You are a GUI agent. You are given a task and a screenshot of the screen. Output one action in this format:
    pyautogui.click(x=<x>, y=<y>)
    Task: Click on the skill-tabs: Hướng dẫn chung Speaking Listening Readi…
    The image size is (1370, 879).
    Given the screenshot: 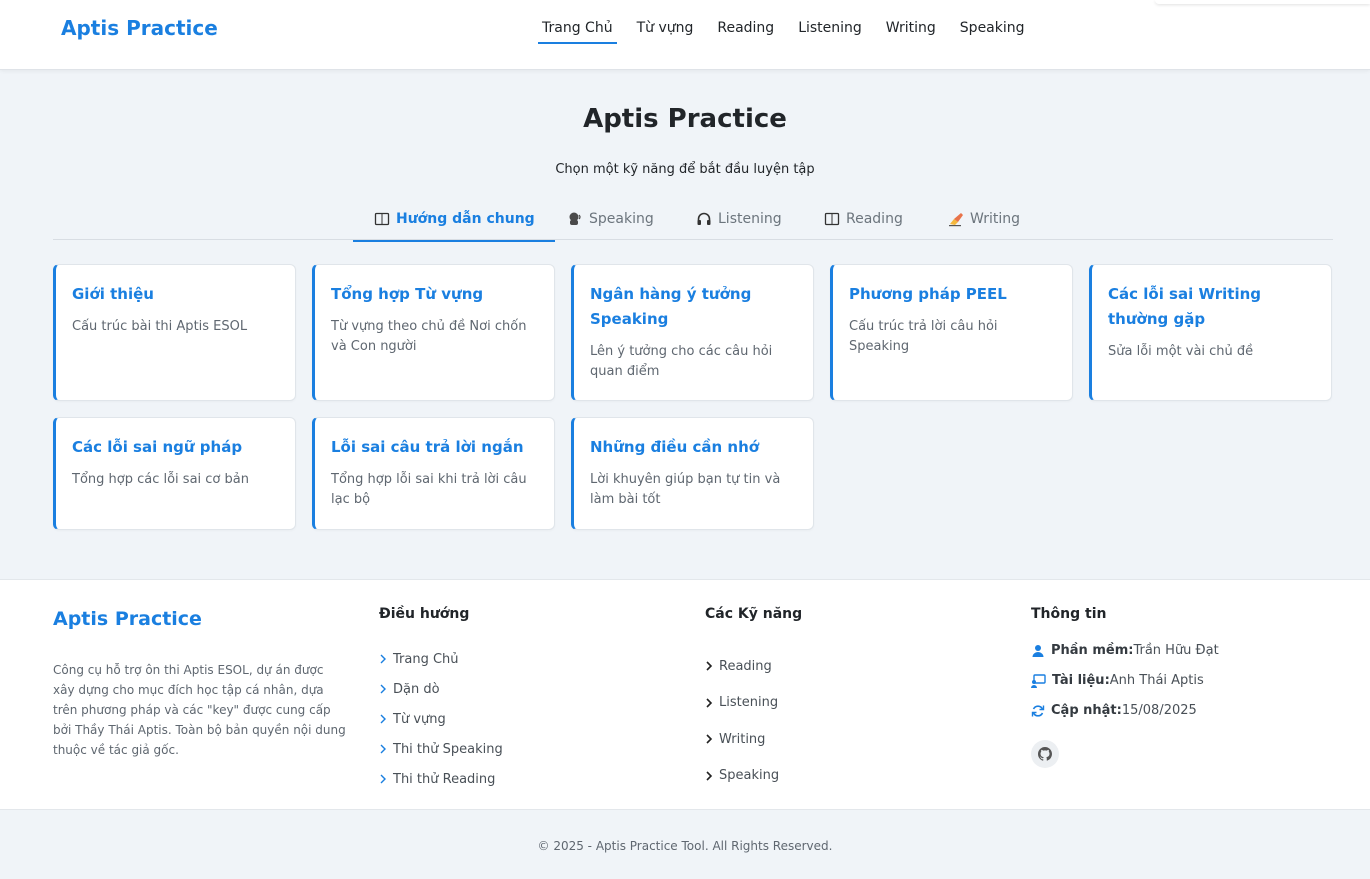 What is the action you would take?
    pyautogui.click(x=693, y=220)
    